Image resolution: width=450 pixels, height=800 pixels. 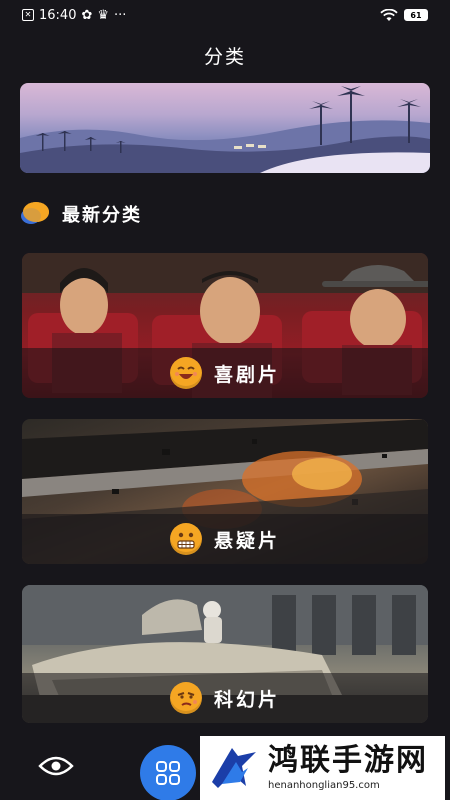 I want to click on watermark-text: 鸿联手游网 henanhonglian95.com, so click(x=348, y=766).